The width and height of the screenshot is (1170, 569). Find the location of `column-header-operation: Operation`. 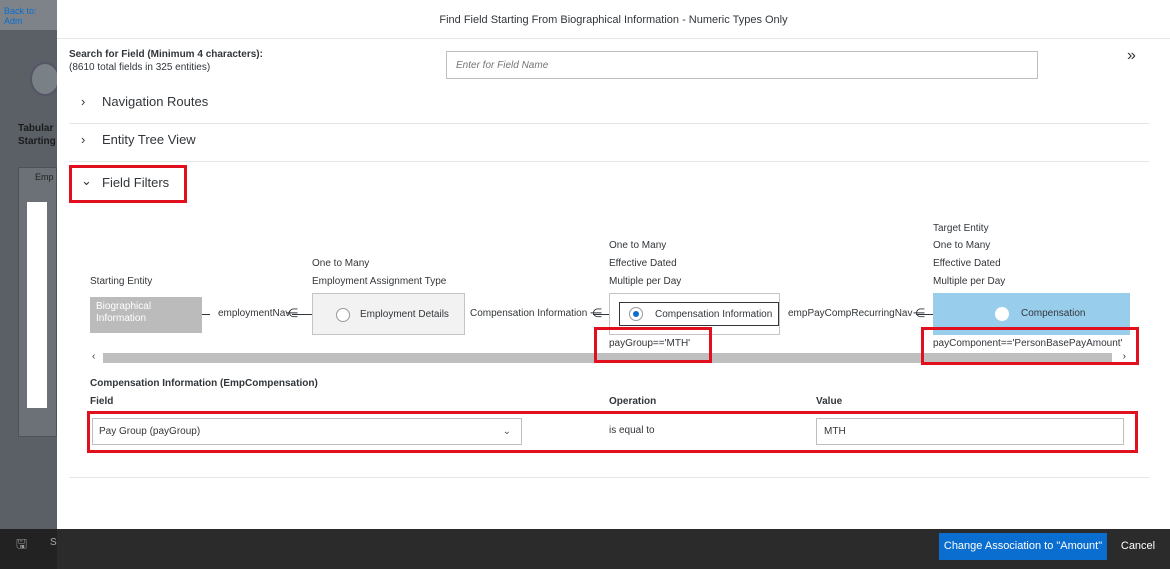

column-header-operation: Operation is located at coordinates (633, 401).